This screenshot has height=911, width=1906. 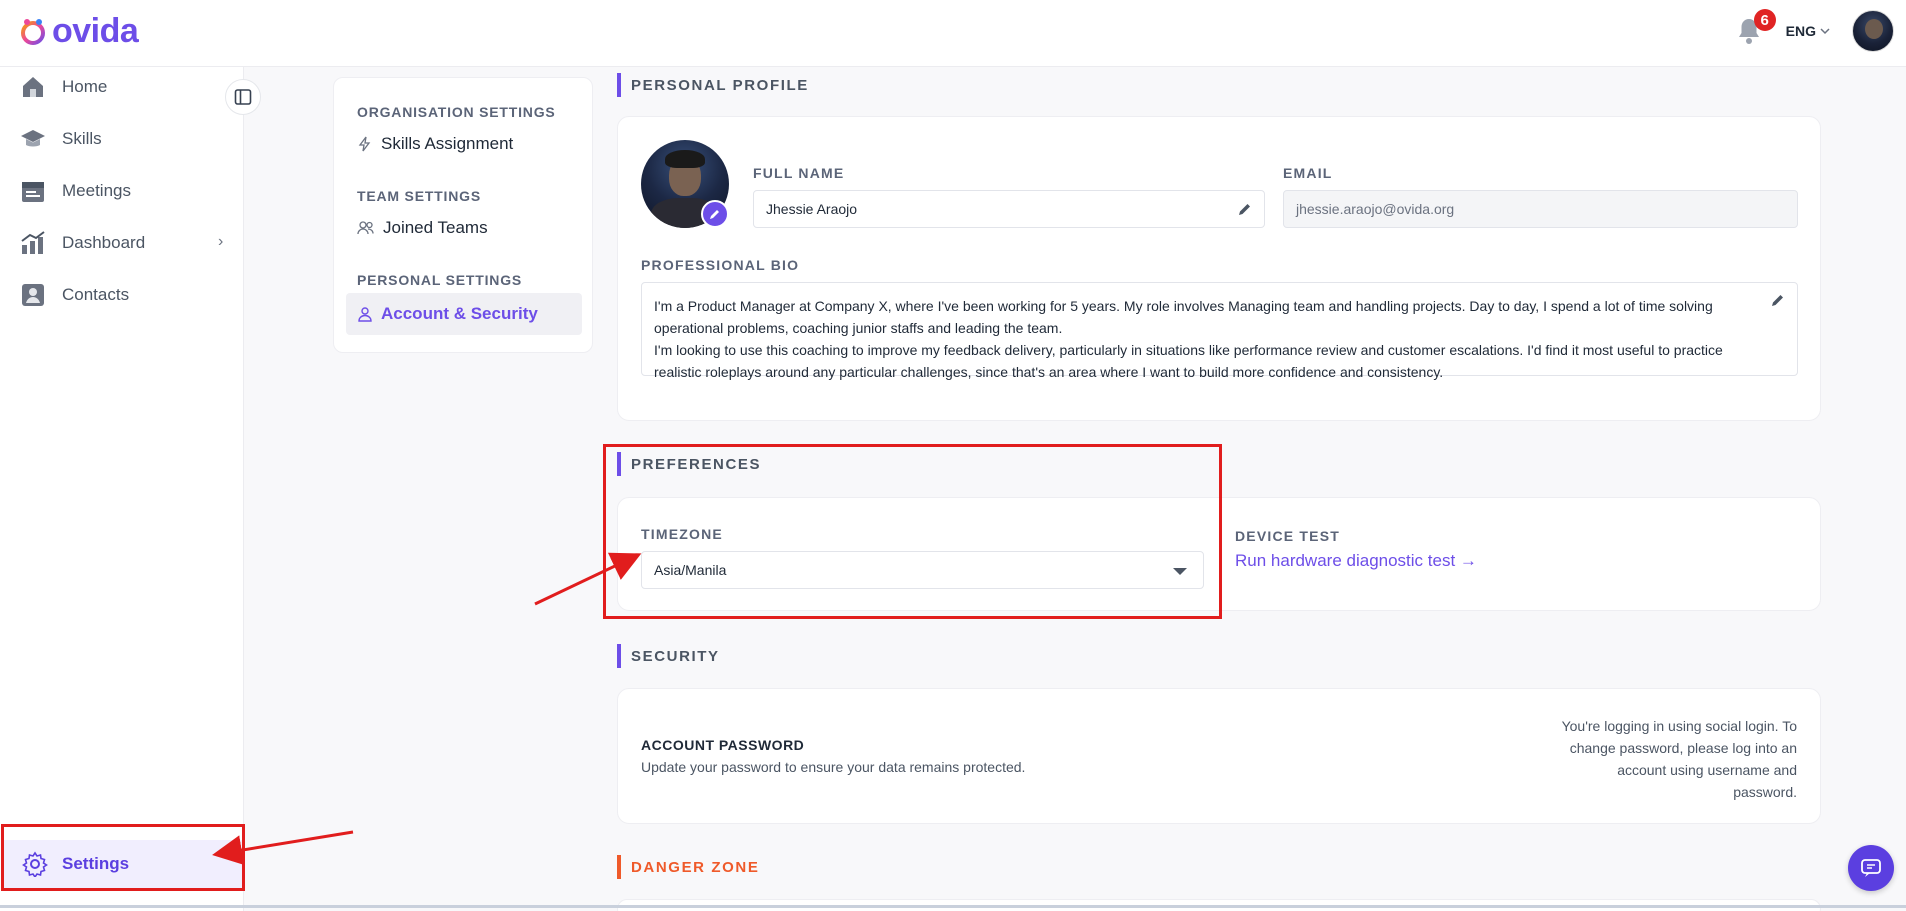 I want to click on chat-icon, so click(x=1871, y=868).